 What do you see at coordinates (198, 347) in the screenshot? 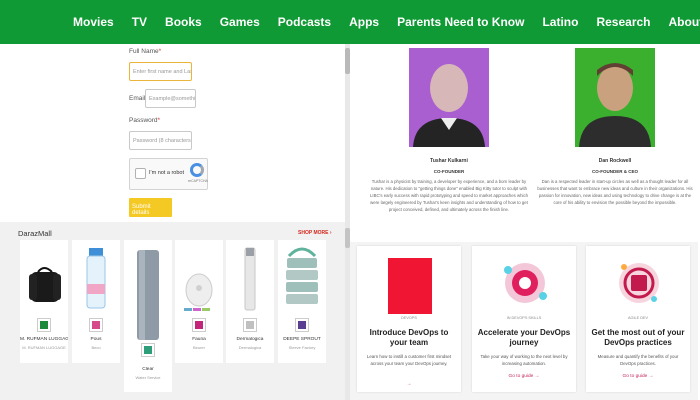
I see `product-brand: Beurer` at bounding box center [198, 347].